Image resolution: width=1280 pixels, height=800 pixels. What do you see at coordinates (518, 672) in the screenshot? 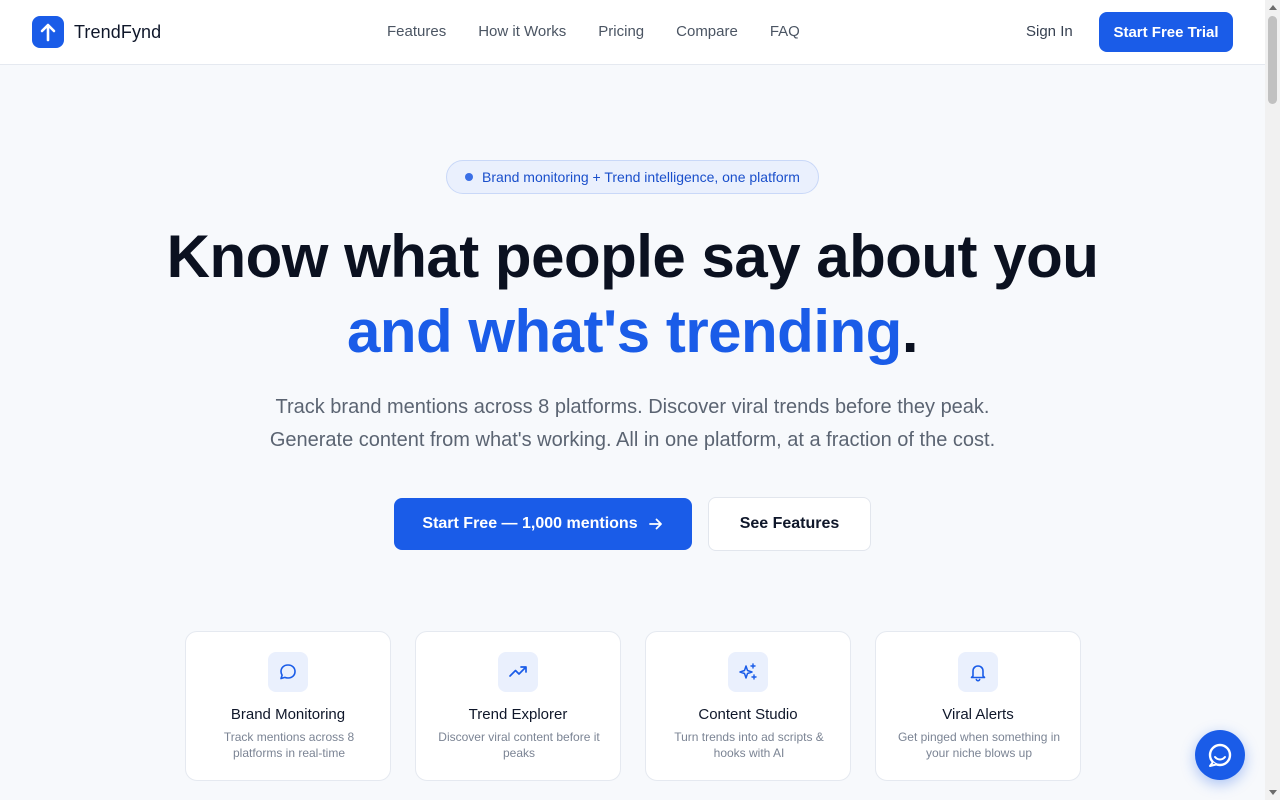
I see `trending-up-icon` at bounding box center [518, 672].